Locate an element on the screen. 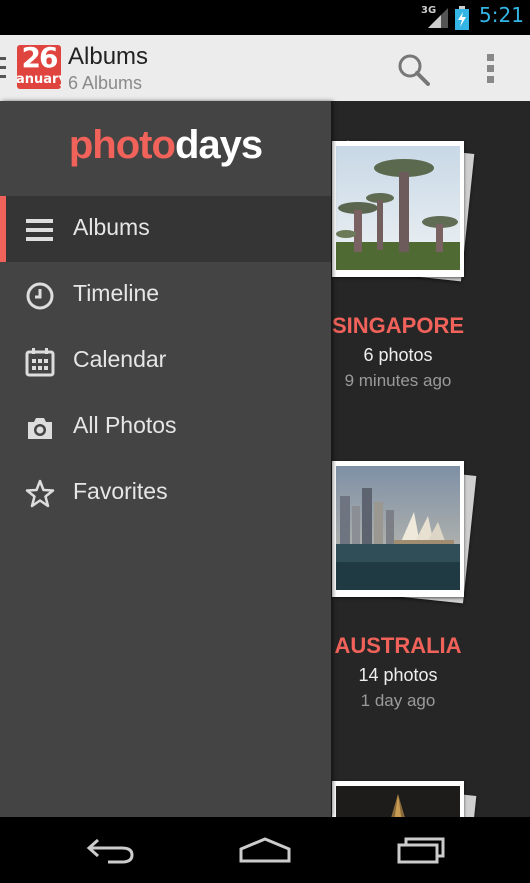  home-icon is located at coordinates (265, 850).